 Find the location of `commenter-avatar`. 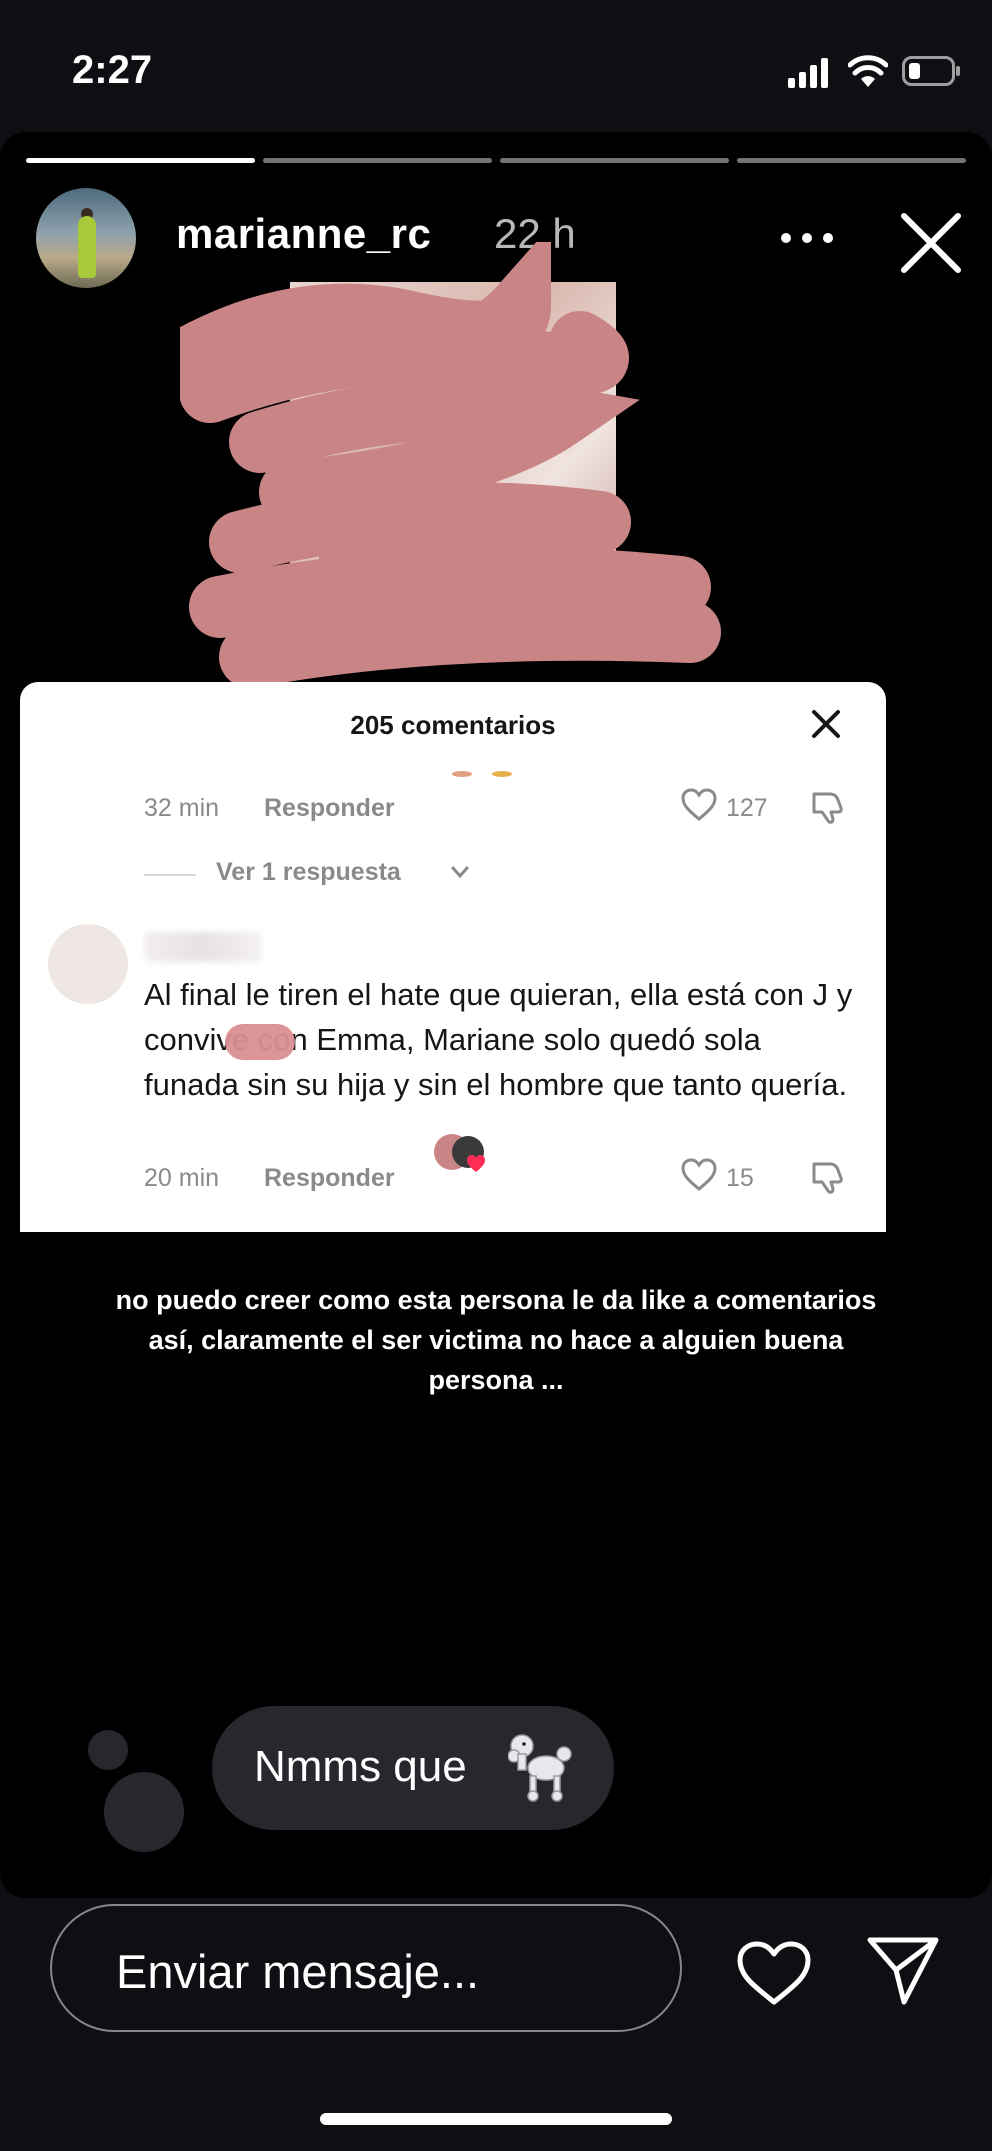

commenter-avatar is located at coordinates (88, 964).